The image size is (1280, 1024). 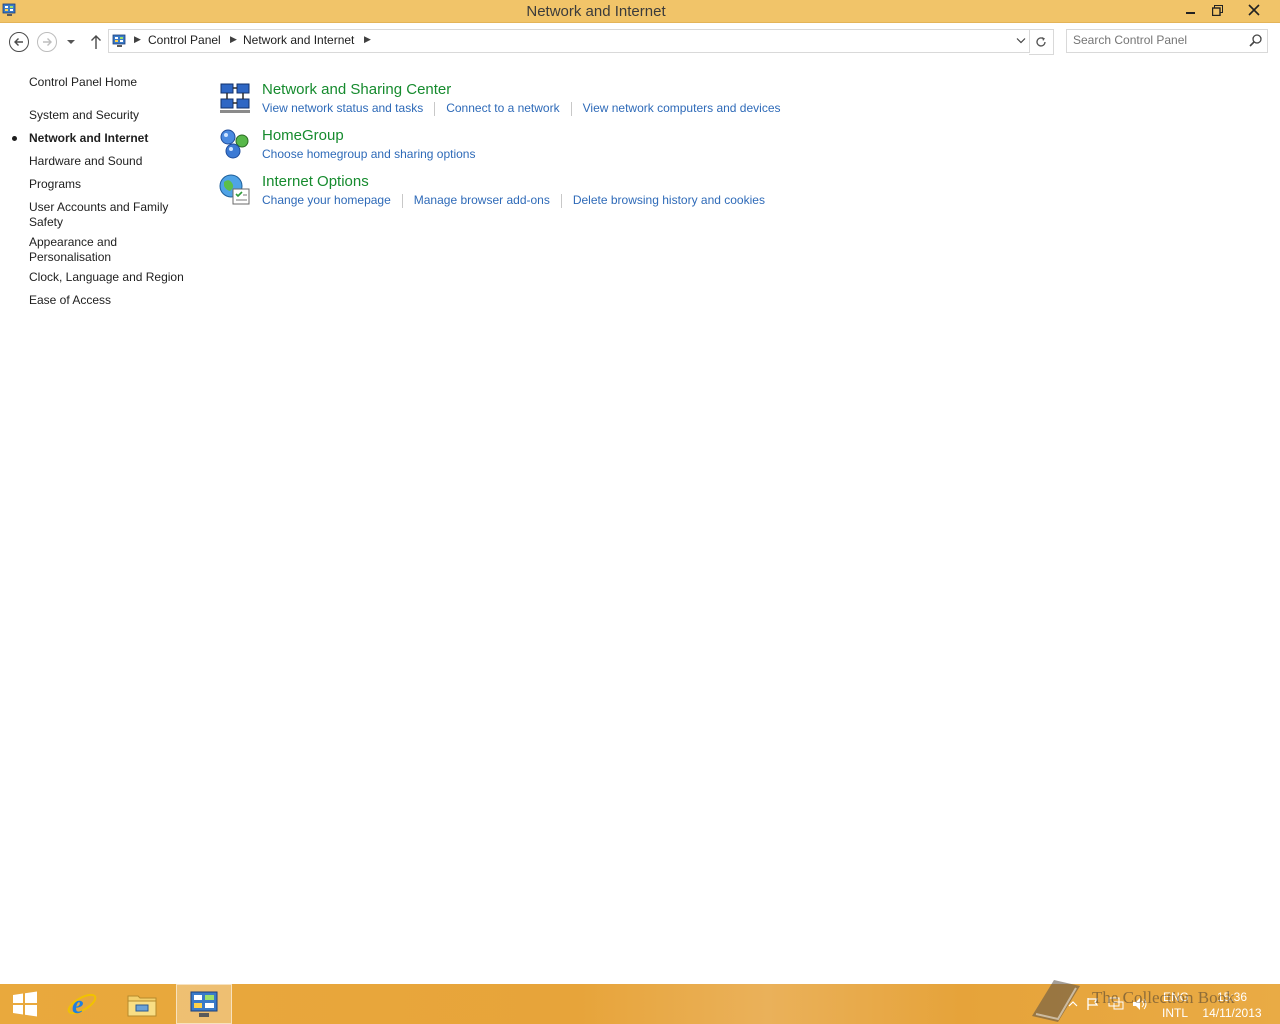 What do you see at coordinates (79, 250) in the screenshot?
I see `nav-appearance-and-personalisation: Appearance and Personalisation` at bounding box center [79, 250].